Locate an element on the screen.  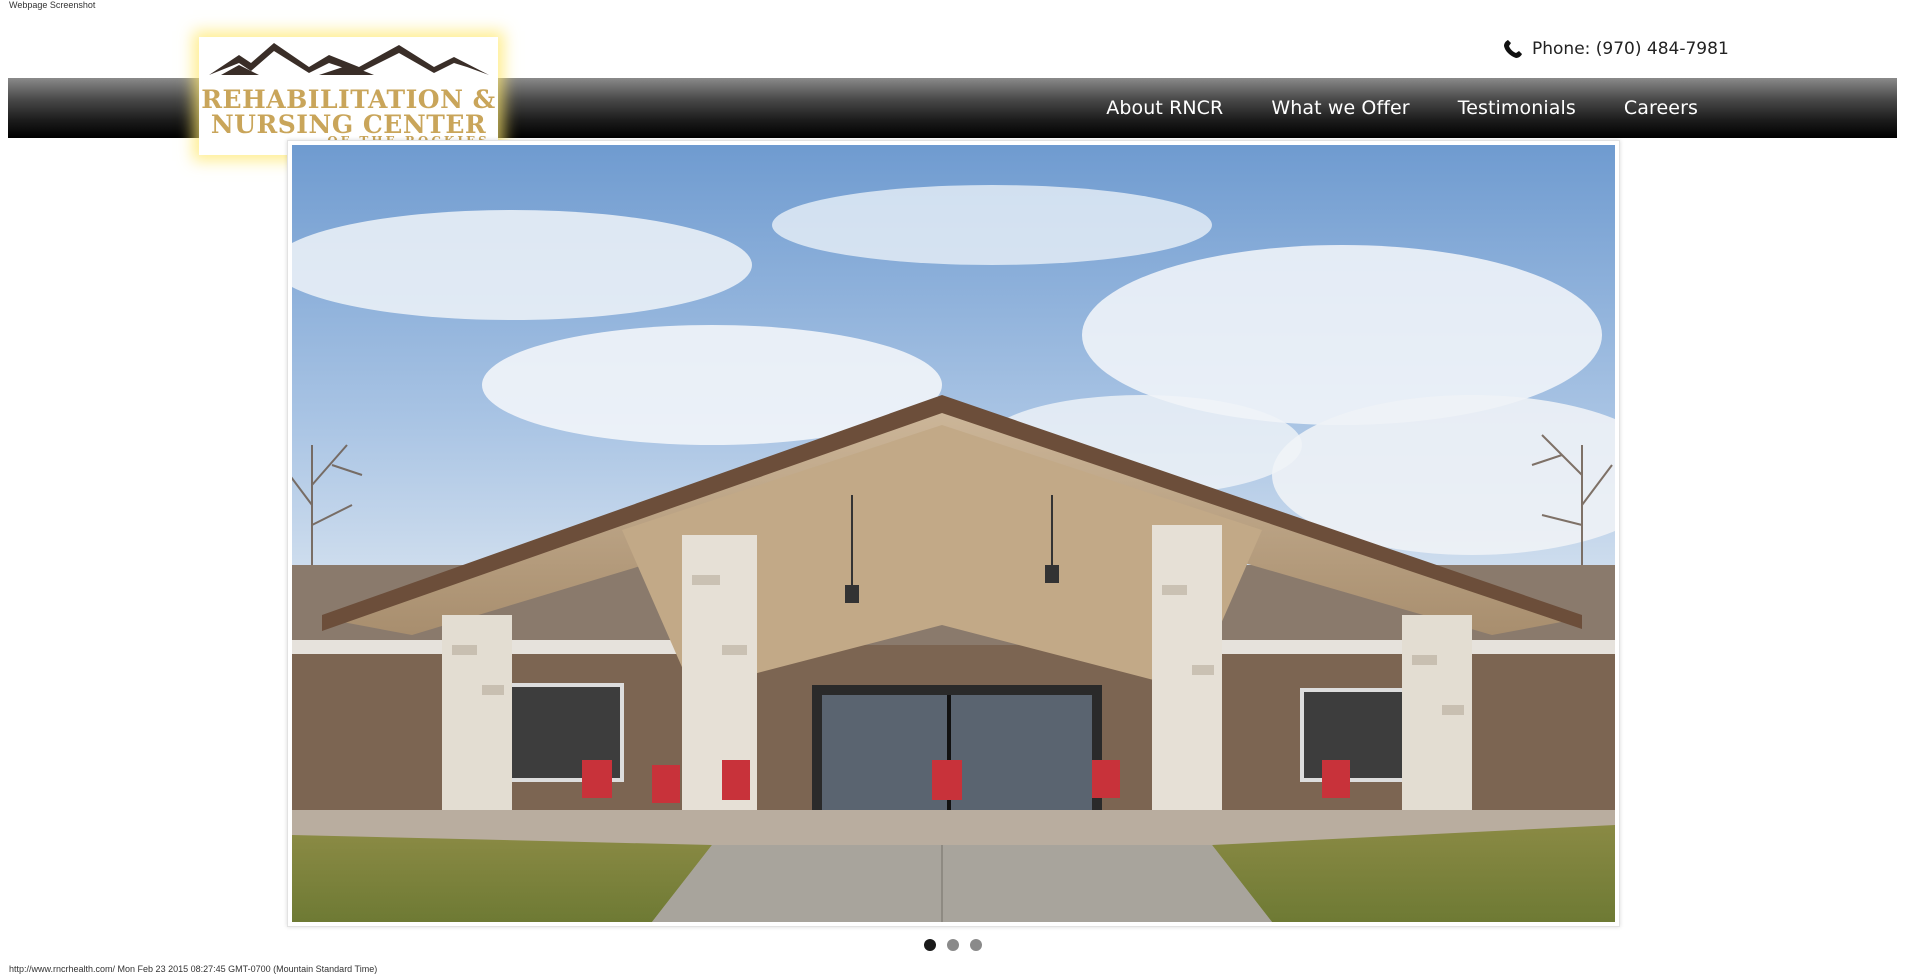
phone-number: (970) 484-7981 is located at coordinates (1662, 49).